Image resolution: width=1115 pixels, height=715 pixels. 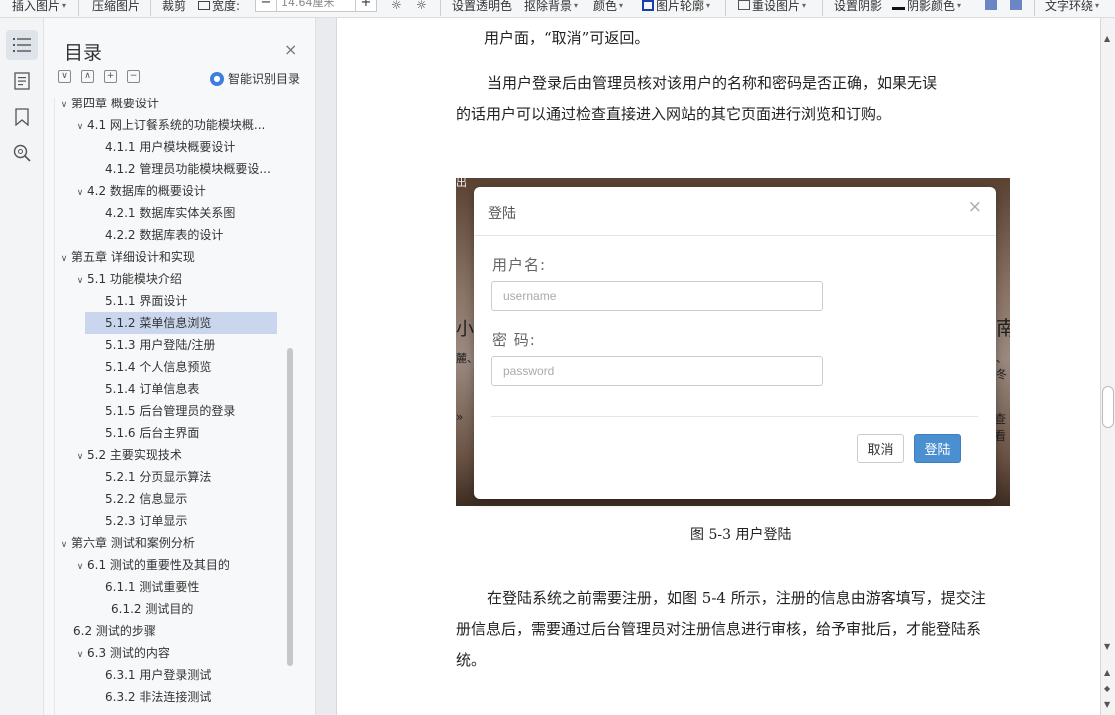 What do you see at coordinates (87, 76) in the screenshot?
I see `expand-level-icon: ∧` at bounding box center [87, 76].